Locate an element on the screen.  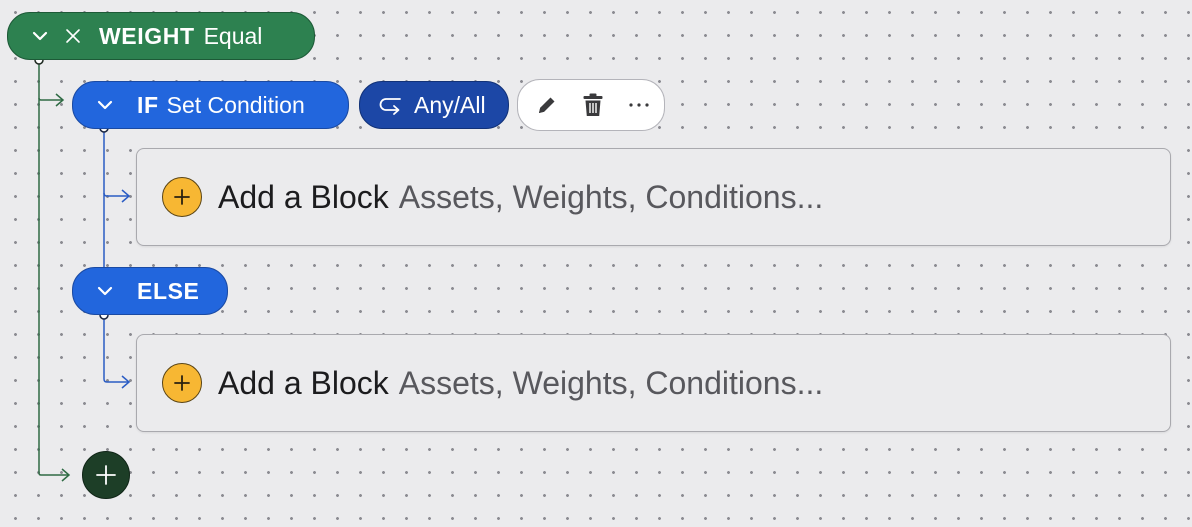
trash-icon is located at coordinates (593, 105).